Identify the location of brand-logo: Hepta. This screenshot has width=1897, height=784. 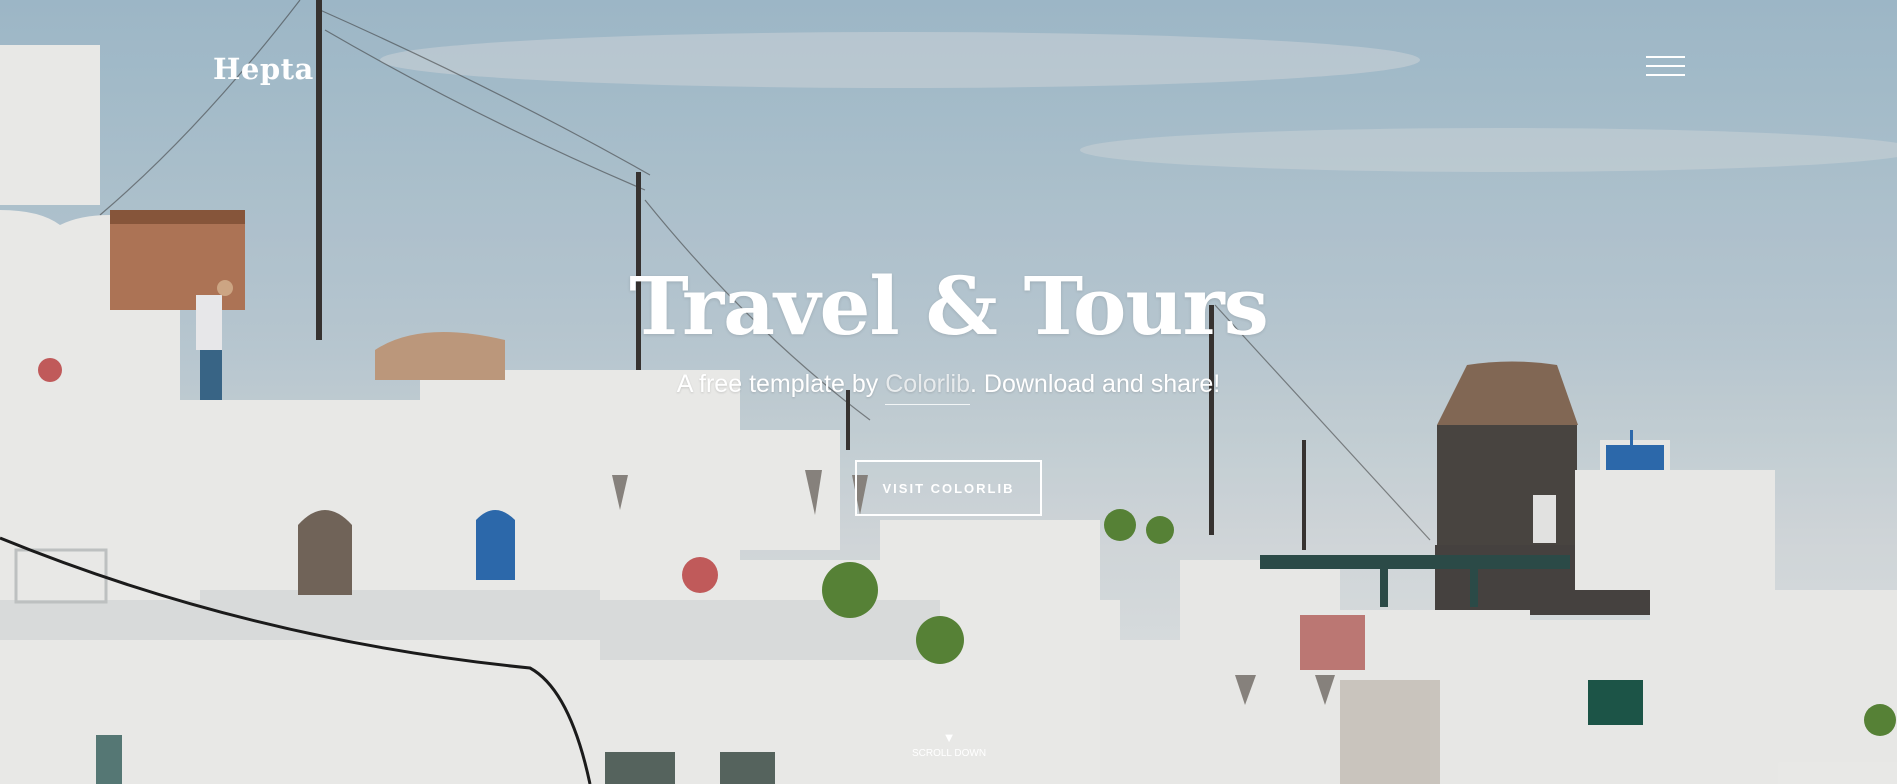
(263, 69).